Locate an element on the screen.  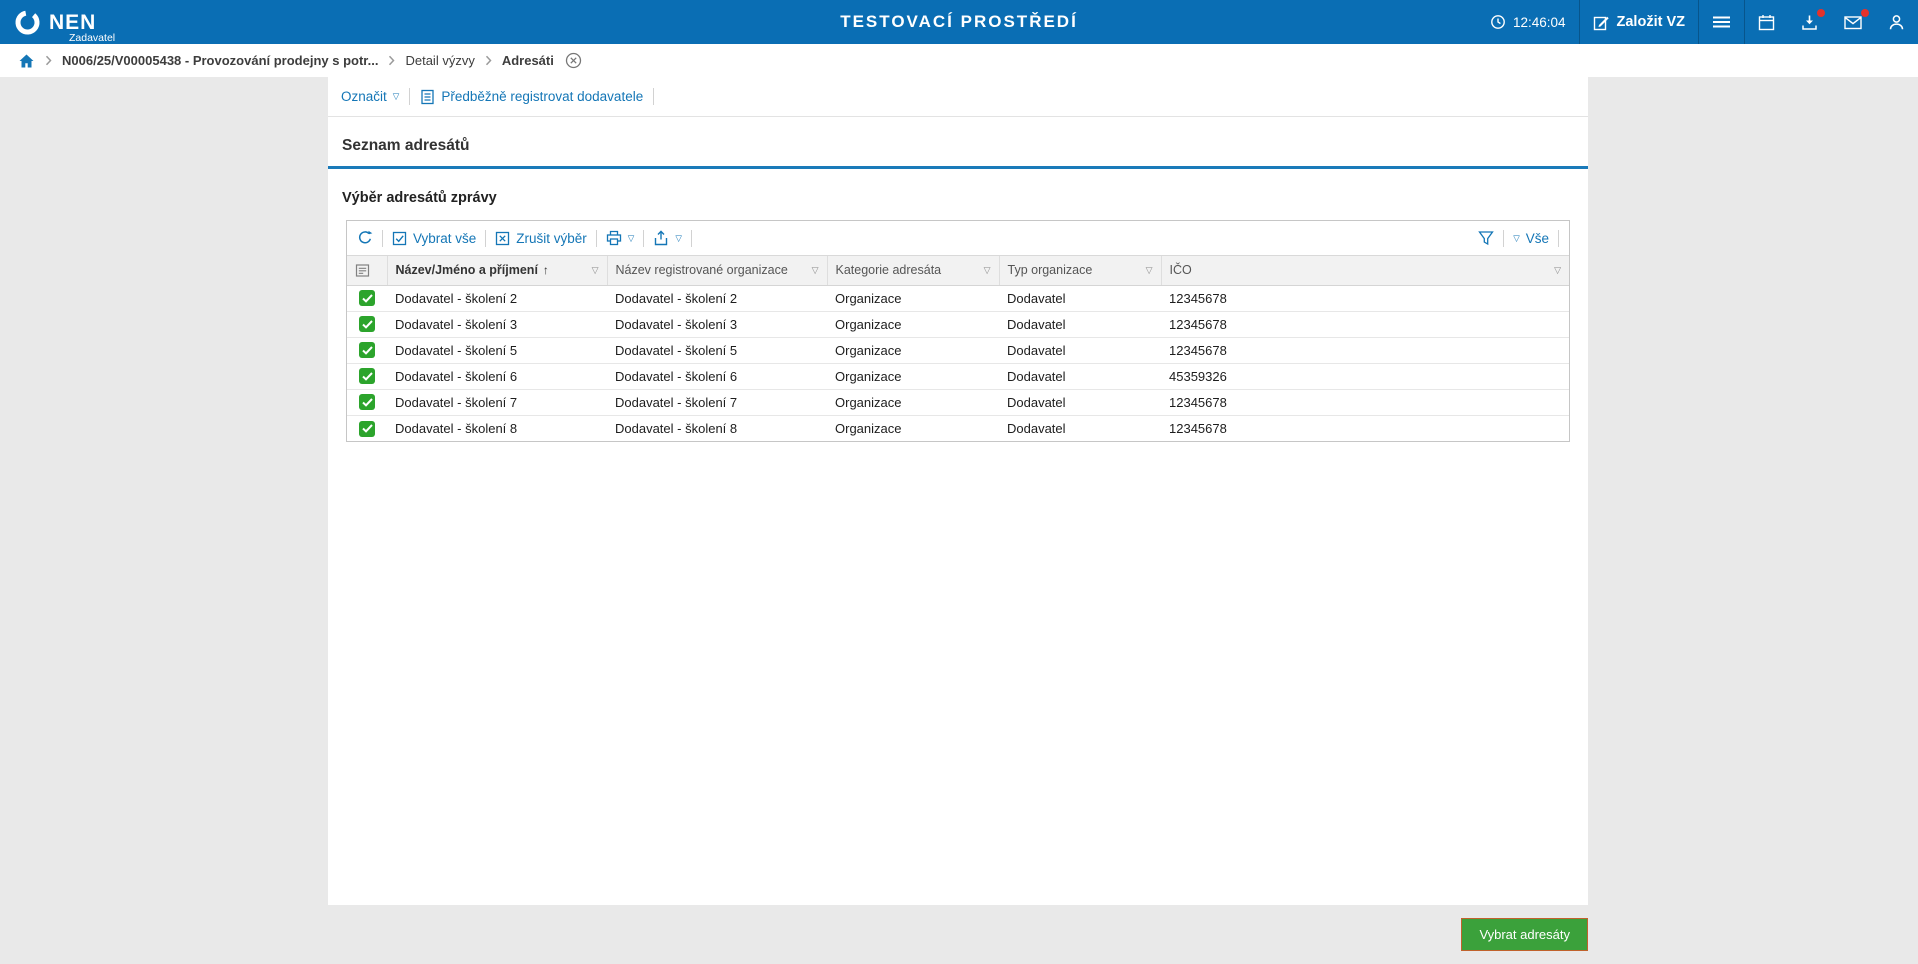
breadcrumb-item-adresati: Adresáti is located at coordinates (528, 60).